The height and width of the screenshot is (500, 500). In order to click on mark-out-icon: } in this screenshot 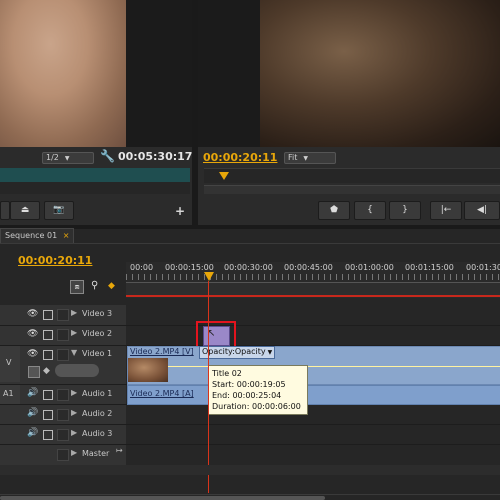, I will do `click(405, 210)`.